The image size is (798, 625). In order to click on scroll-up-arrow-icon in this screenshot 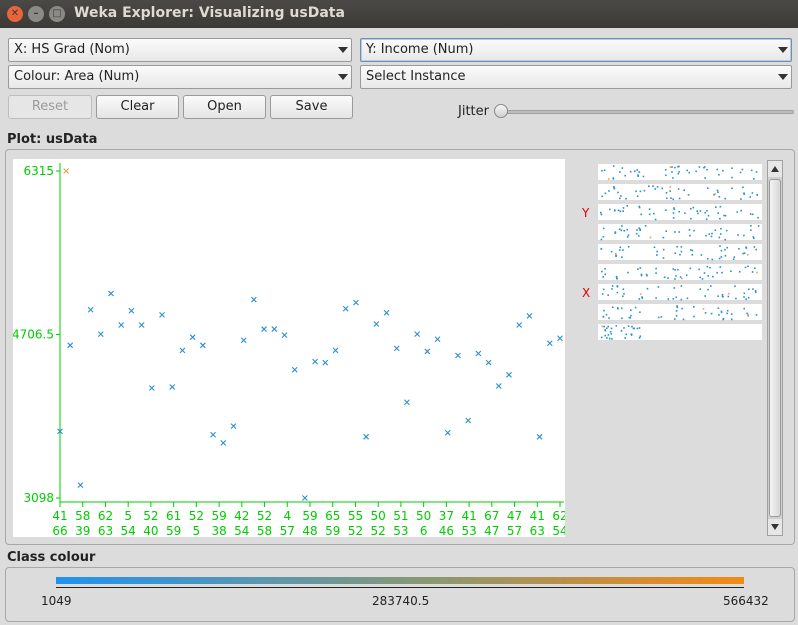, I will do `click(775, 169)`.